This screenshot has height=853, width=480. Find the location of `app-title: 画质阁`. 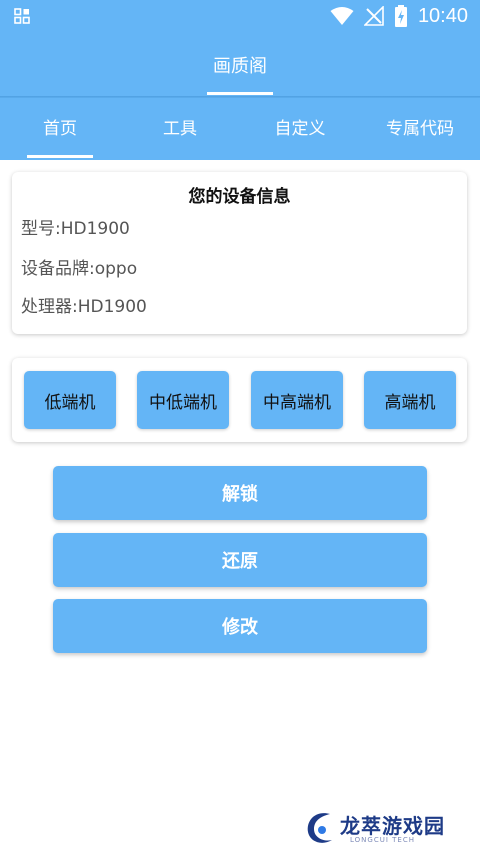

app-title: 画质阁 is located at coordinates (240, 66).